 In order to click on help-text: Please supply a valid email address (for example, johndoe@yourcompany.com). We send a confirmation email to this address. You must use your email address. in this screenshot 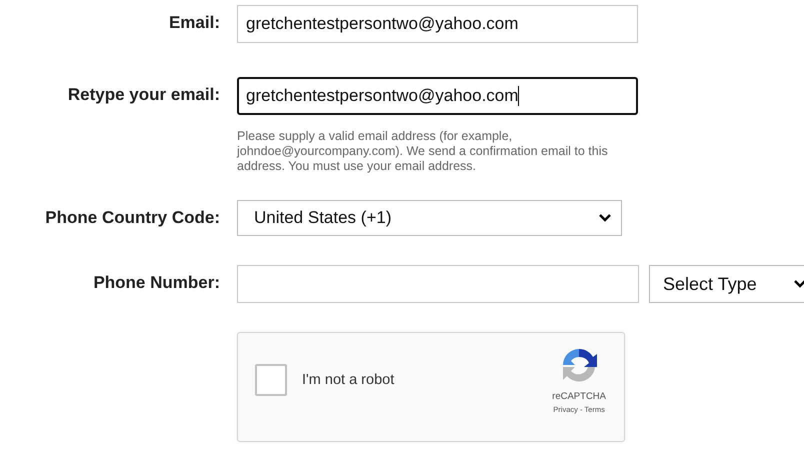, I will do `click(423, 151)`.